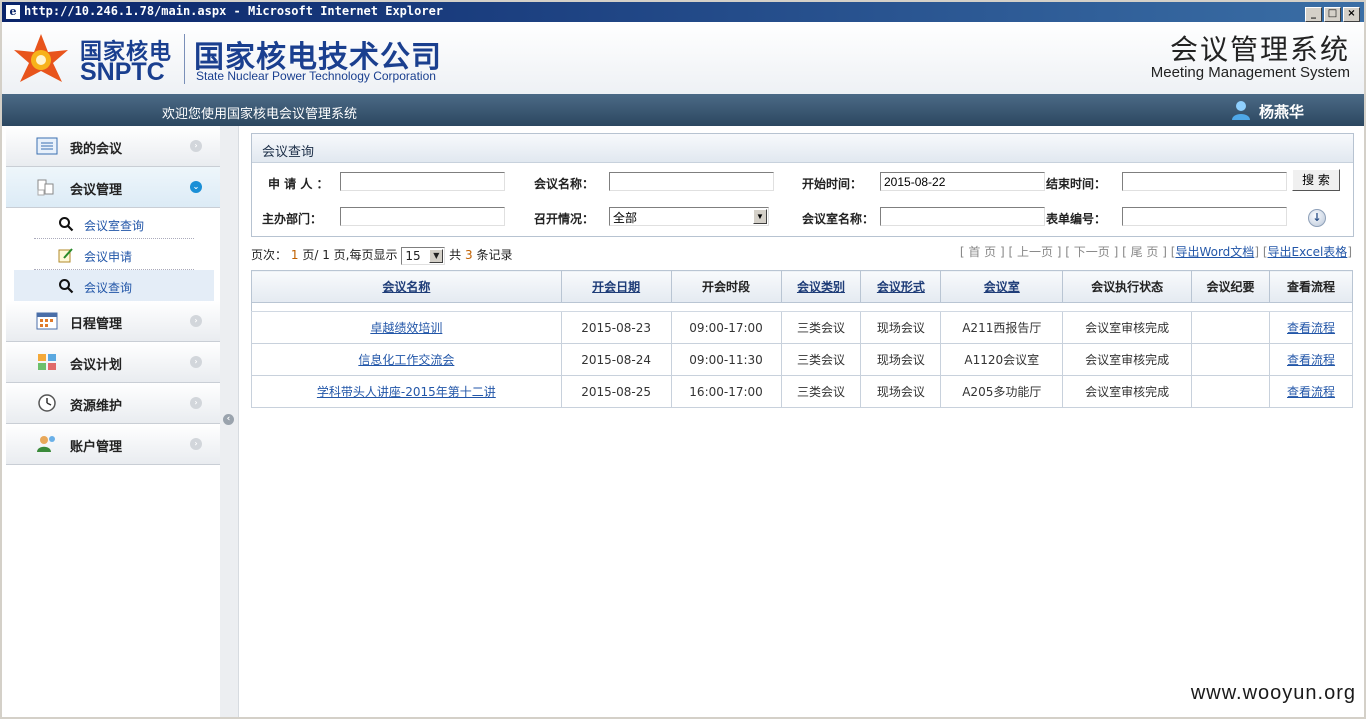 The width and height of the screenshot is (1366, 719). I want to click on cell-category: 三类会议, so click(821, 359).